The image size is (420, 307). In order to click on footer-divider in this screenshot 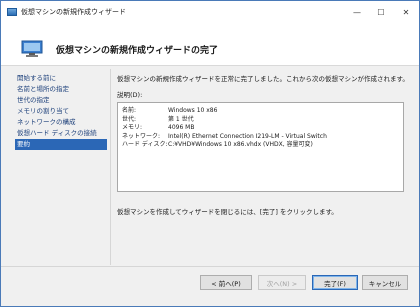, I will do `click(210, 266)`.